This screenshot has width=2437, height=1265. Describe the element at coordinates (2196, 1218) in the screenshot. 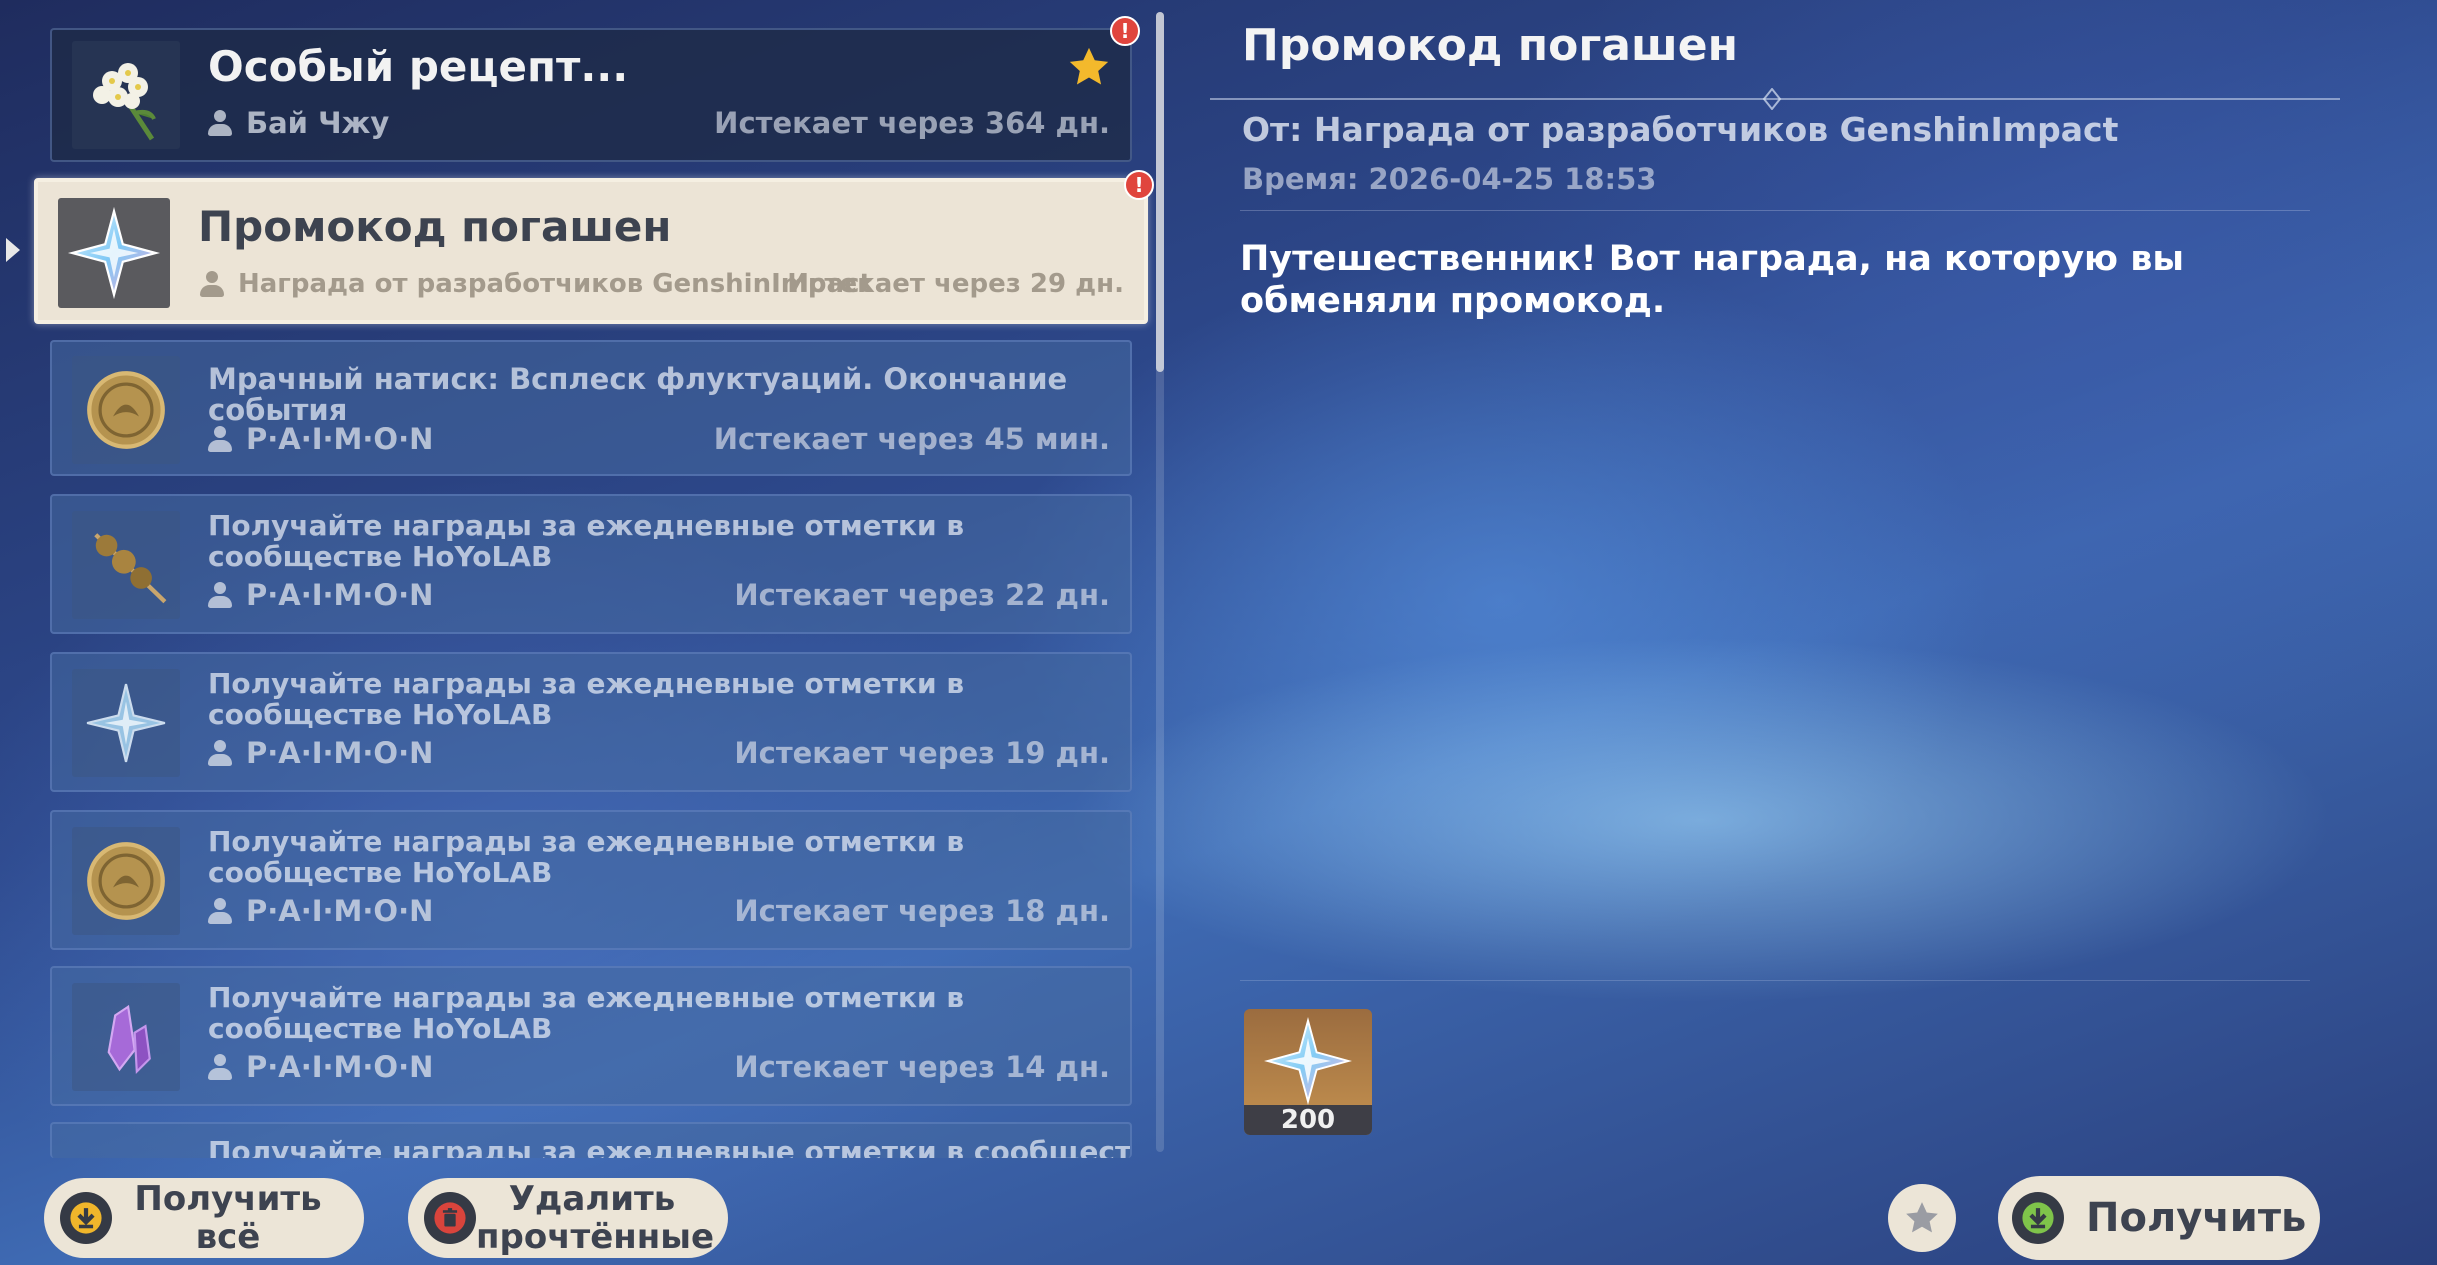

I see `claim-label: Получить` at that location.